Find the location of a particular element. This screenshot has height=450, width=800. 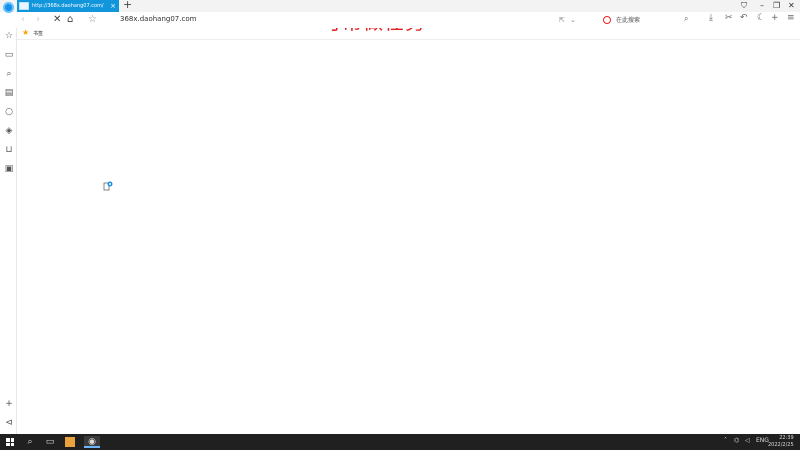

browser-logo-icon is located at coordinates (8, 7).